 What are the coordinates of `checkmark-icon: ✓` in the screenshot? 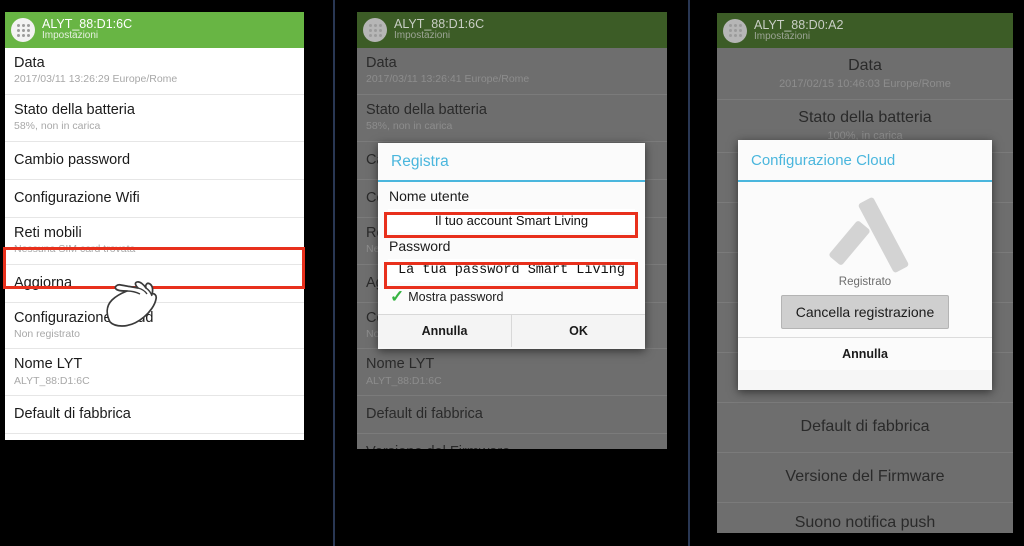 It's located at (397, 296).